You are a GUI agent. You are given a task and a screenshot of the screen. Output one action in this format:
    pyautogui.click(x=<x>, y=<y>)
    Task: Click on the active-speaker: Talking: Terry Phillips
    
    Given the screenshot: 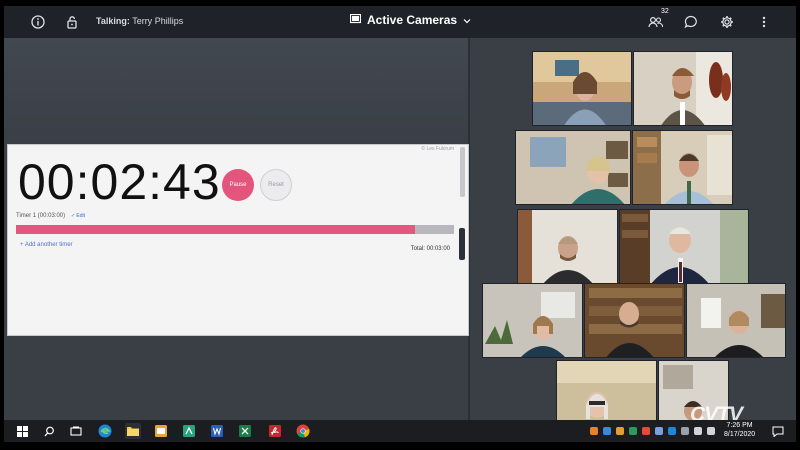 What is the action you would take?
    pyautogui.click(x=139, y=21)
    